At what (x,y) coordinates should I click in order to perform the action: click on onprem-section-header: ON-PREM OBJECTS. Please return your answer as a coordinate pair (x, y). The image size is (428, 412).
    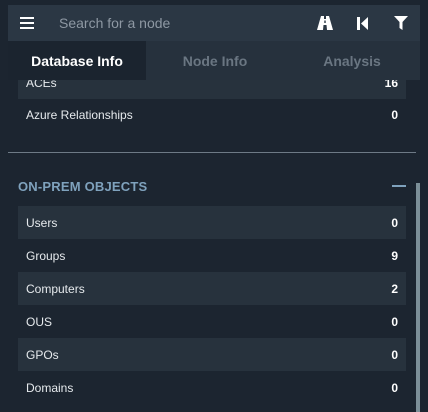
    Looking at the image, I should click on (212, 186).